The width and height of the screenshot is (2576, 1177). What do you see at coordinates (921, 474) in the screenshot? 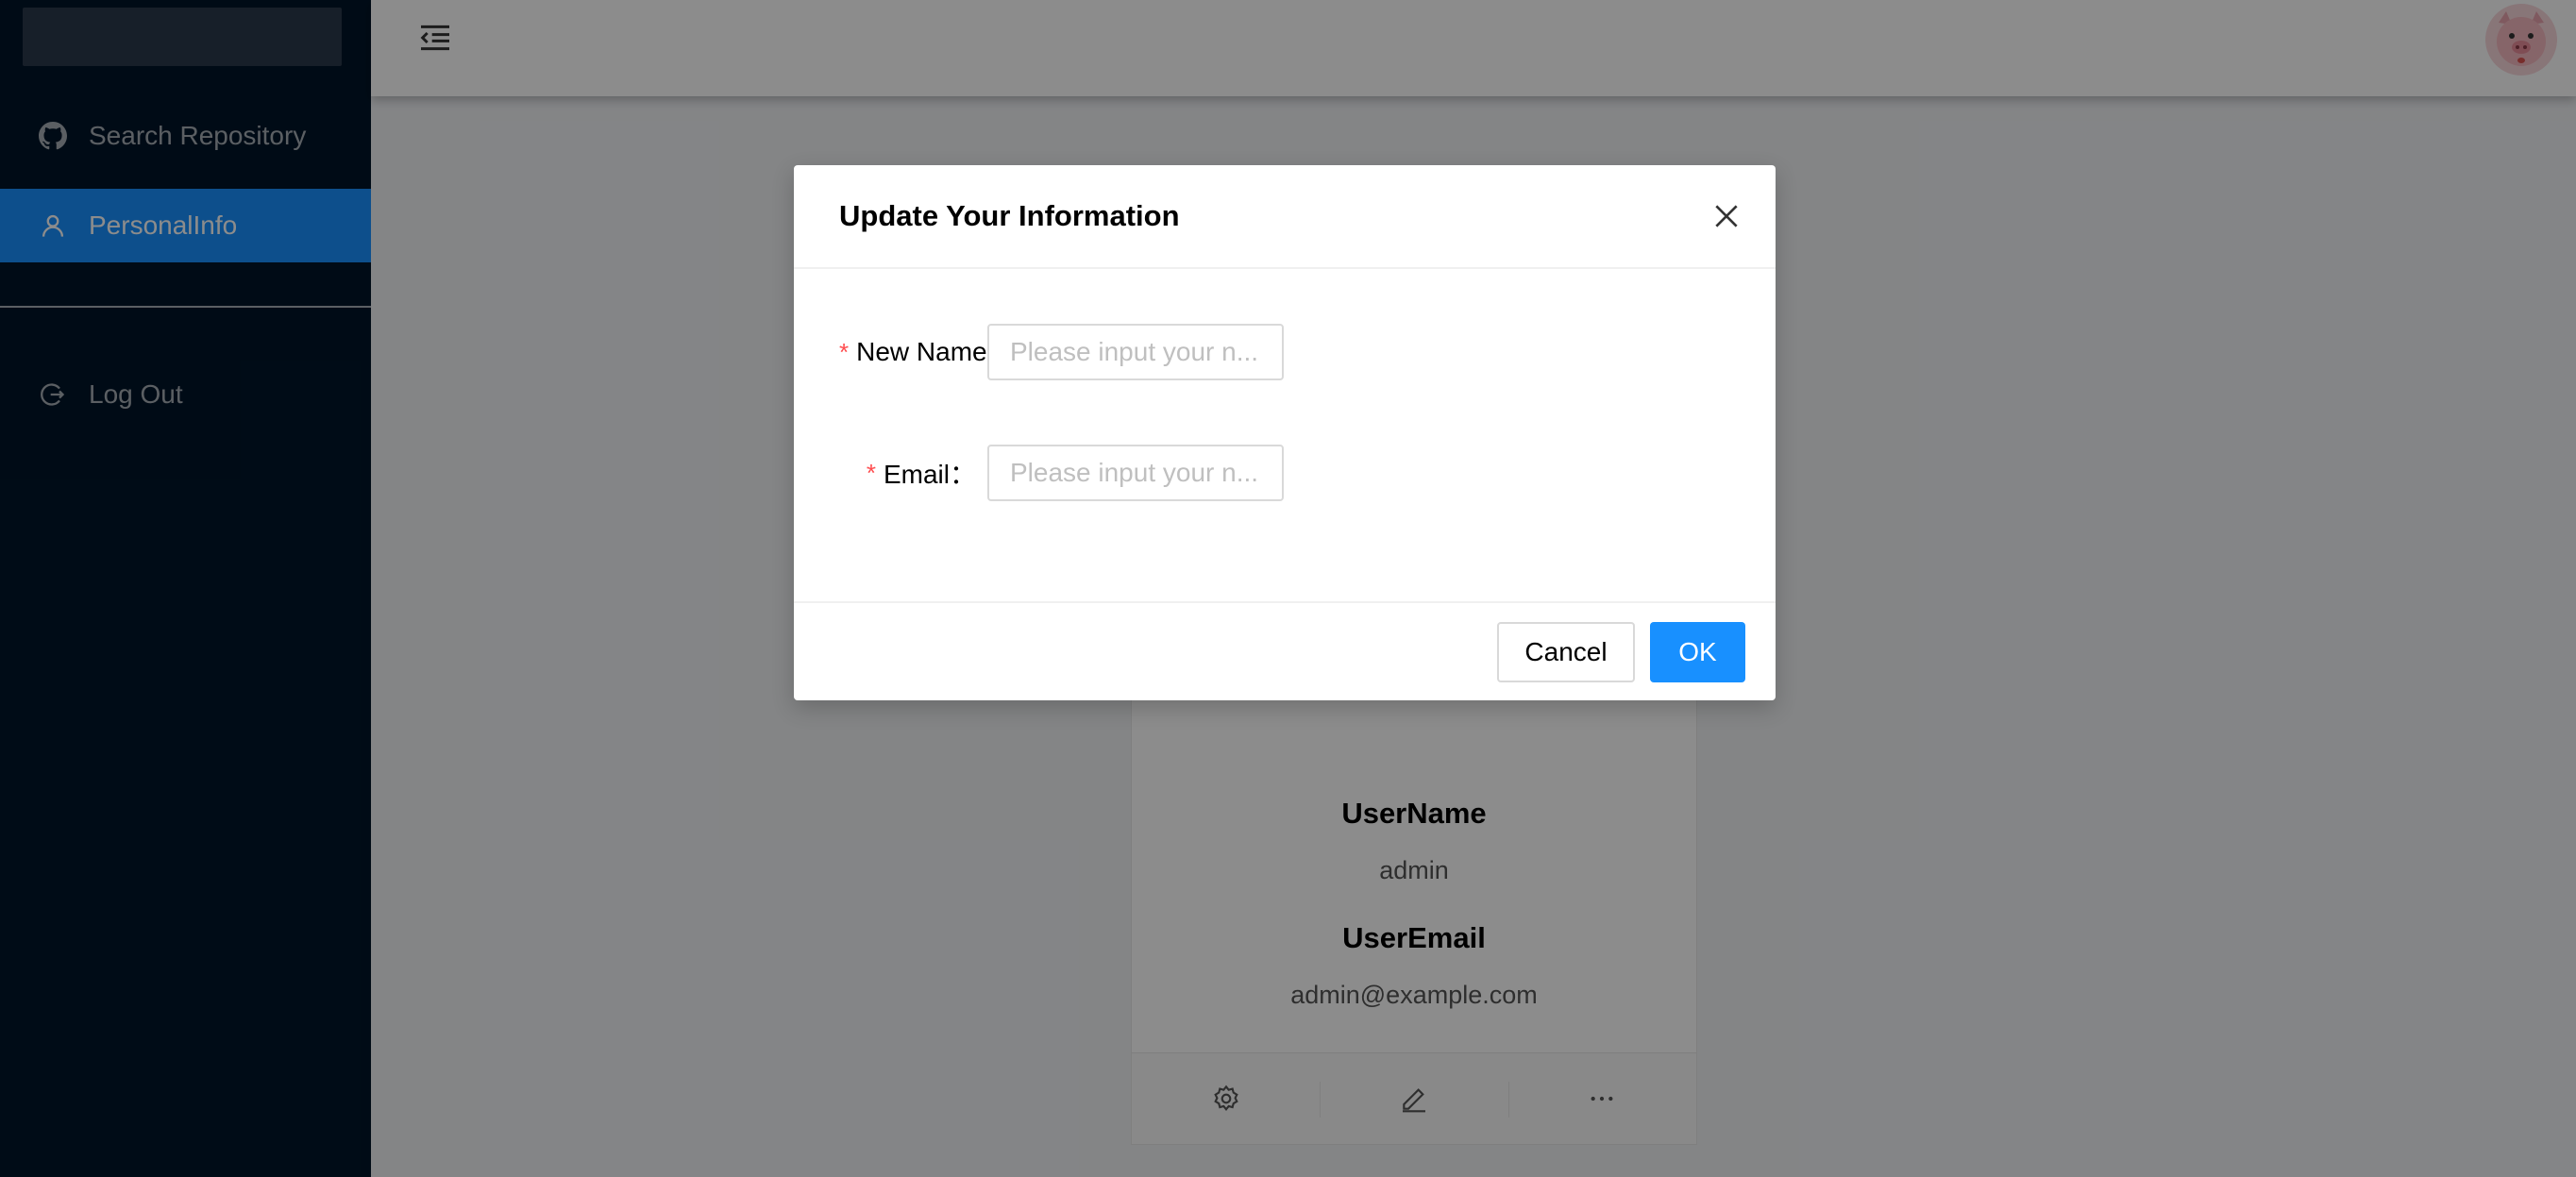
I see `email-label: * Email：` at bounding box center [921, 474].